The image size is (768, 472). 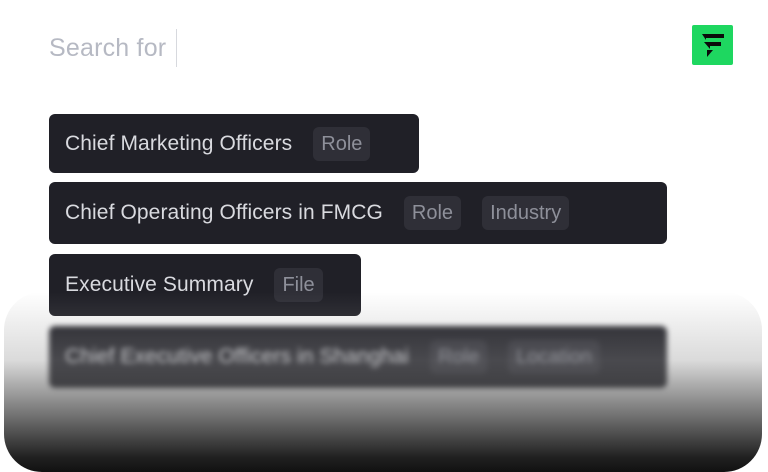 I want to click on tag-file: File, so click(x=298, y=285).